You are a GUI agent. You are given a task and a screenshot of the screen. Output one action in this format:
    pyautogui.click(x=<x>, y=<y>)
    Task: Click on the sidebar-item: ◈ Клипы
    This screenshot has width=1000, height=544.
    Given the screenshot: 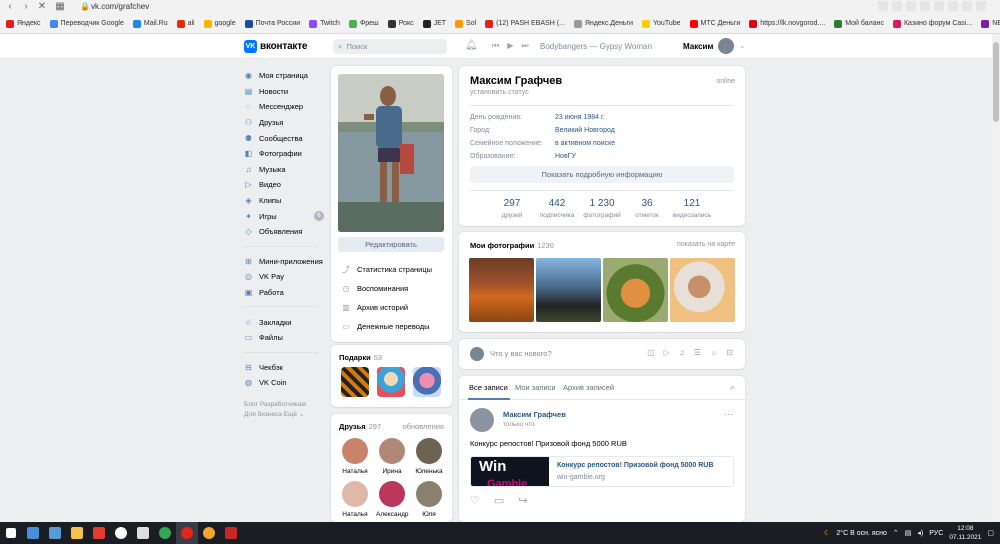 What is the action you would take?
    pyautogui.click(x=285, y=201)
    